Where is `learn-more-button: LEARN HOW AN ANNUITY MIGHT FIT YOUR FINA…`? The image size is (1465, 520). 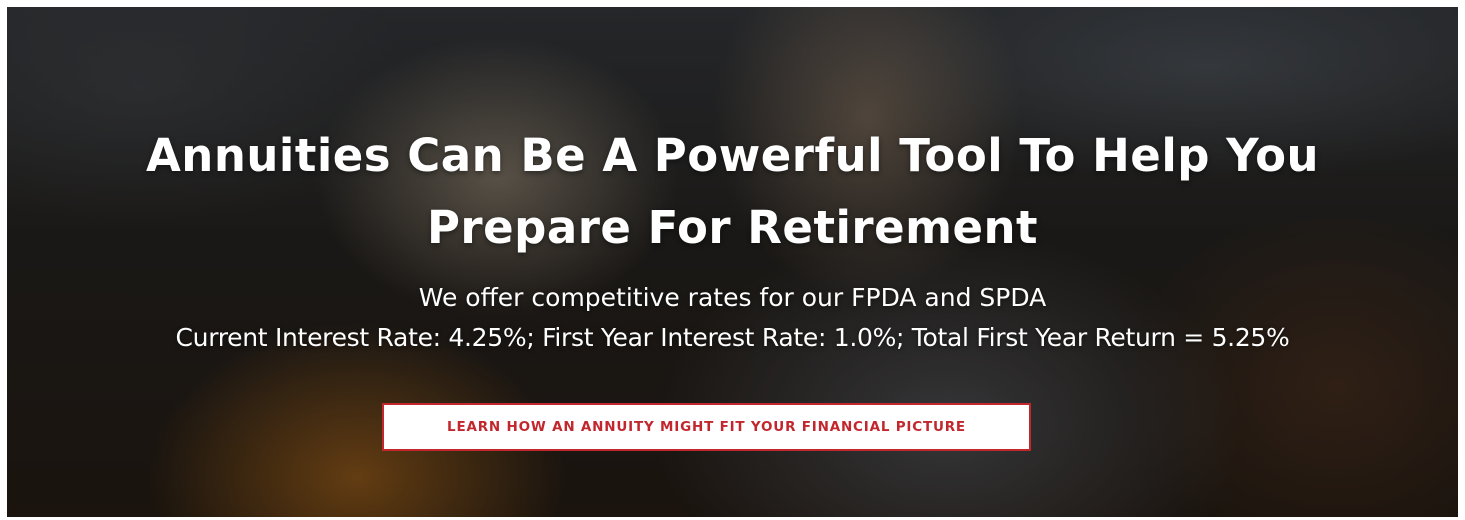
learn-more-button: LEARN HOW AN ANNUITY MIGHT FIT YOUR FINA… is located at coordinates (706, 427).